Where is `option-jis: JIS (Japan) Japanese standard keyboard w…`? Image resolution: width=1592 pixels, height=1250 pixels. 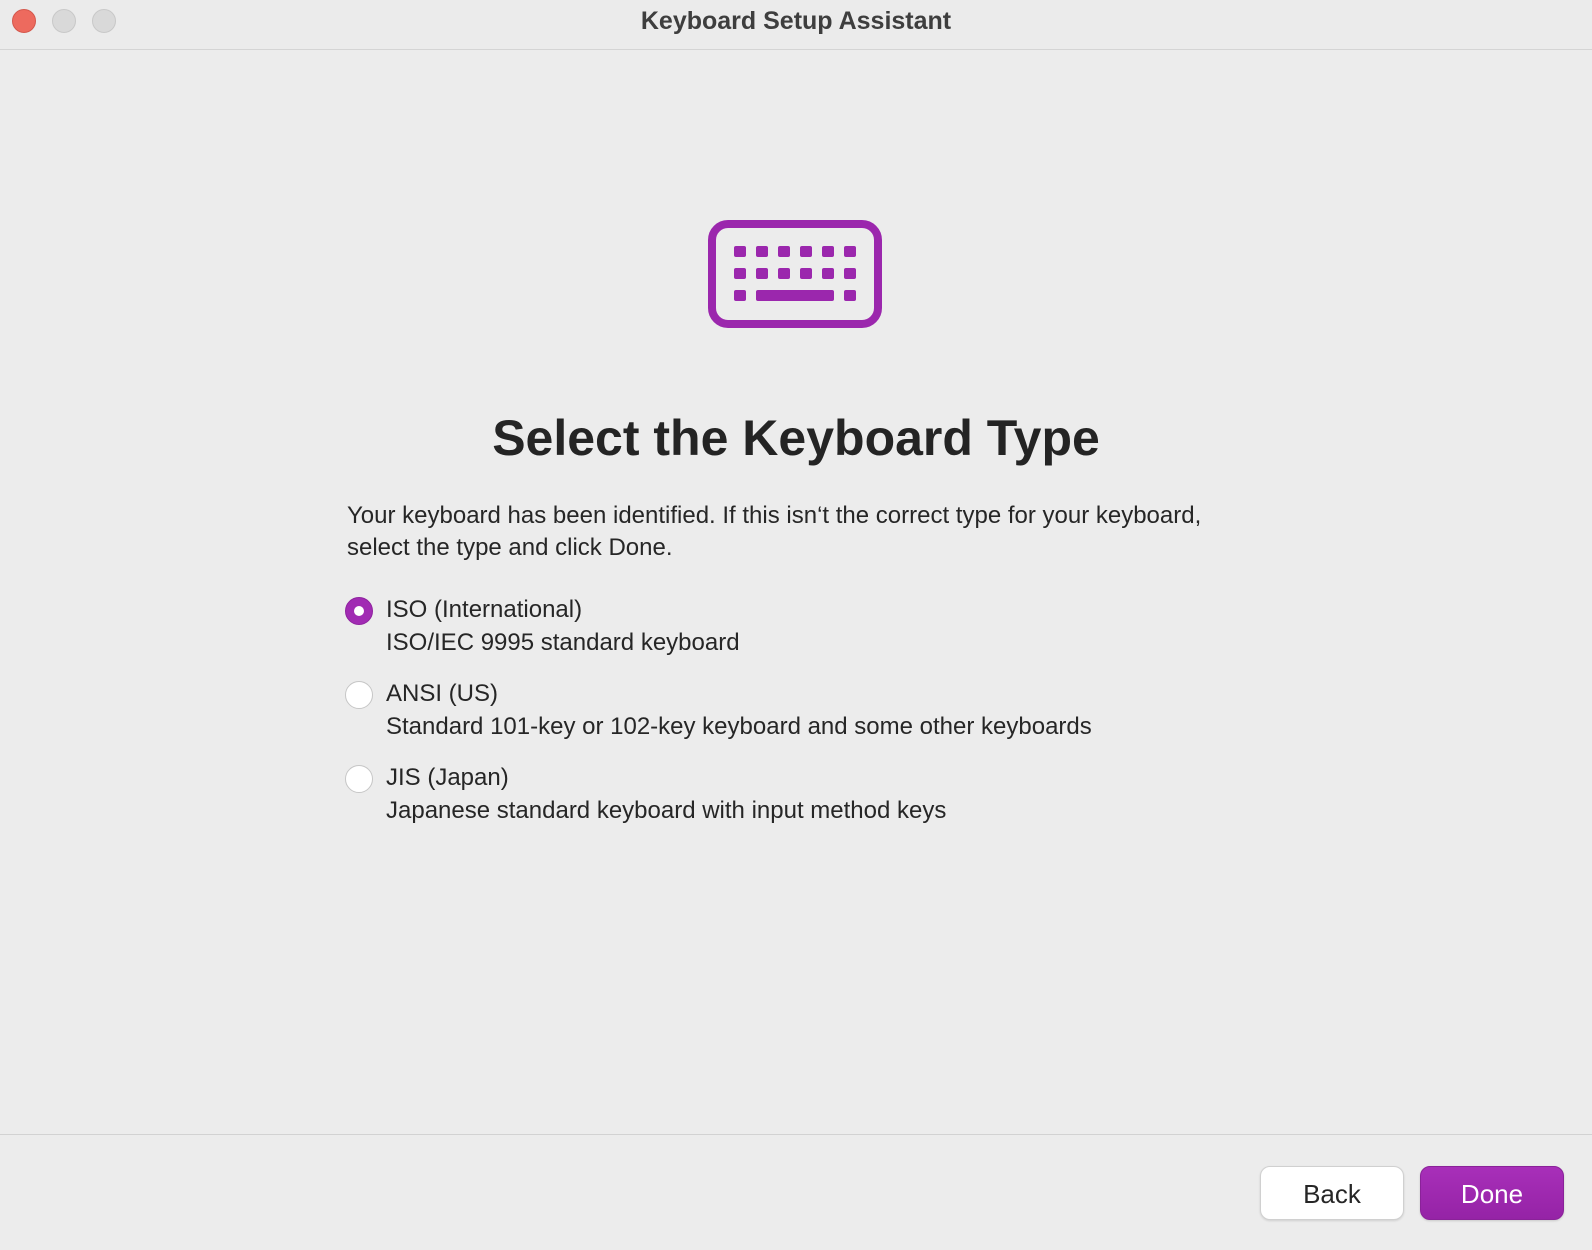
option-jis: JIS (Japan) Japanese standard keyboard w… is located at coordinates (795, 804).